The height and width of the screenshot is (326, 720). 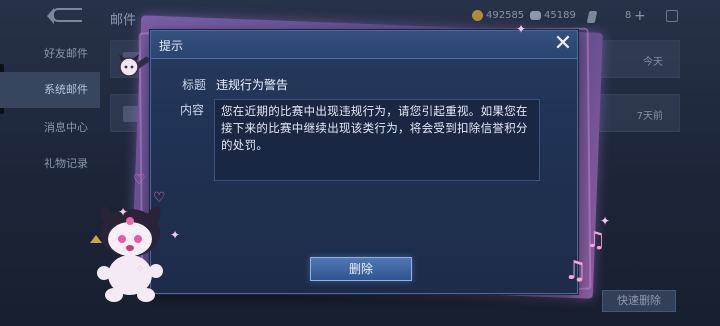 I want to click on delete-button: 删除, so click(x=361, y=269).